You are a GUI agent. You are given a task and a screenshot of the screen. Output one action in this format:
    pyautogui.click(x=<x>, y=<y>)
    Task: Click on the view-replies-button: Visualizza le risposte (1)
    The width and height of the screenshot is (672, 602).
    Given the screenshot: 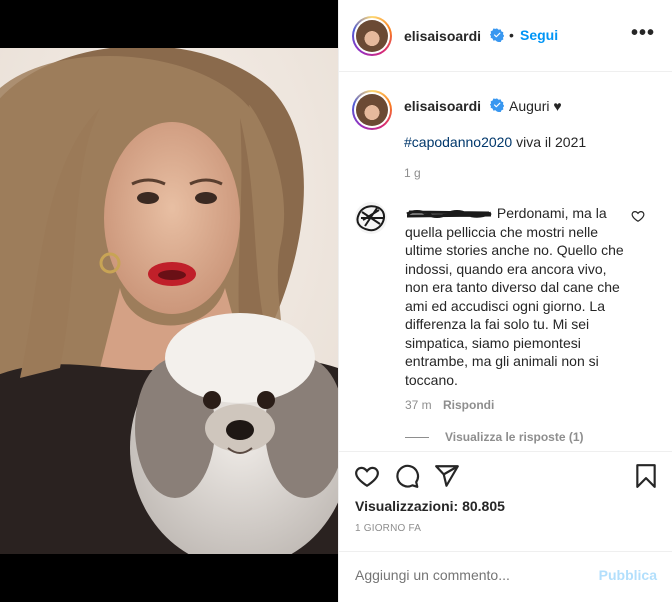 What is the action you would take?
    pyautogui.click(x=494, y=437)
    